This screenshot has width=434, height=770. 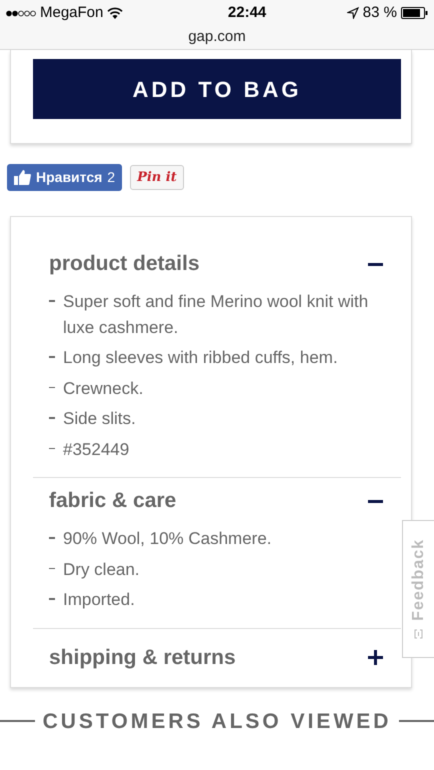 I want to click on carrier-name: MegaFon, so click(x=72, y=12).